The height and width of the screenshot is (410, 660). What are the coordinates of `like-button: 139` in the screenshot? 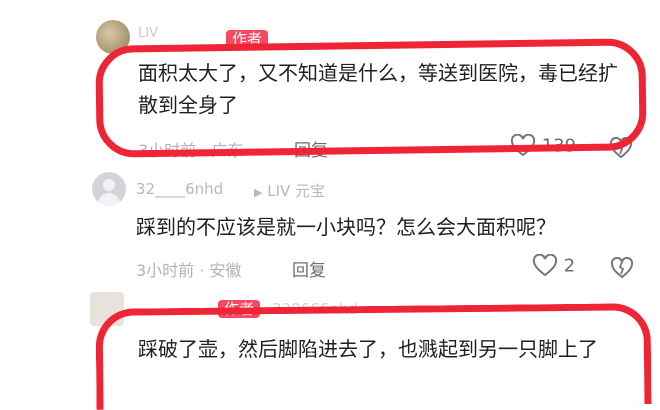 It's located at (543, 145).